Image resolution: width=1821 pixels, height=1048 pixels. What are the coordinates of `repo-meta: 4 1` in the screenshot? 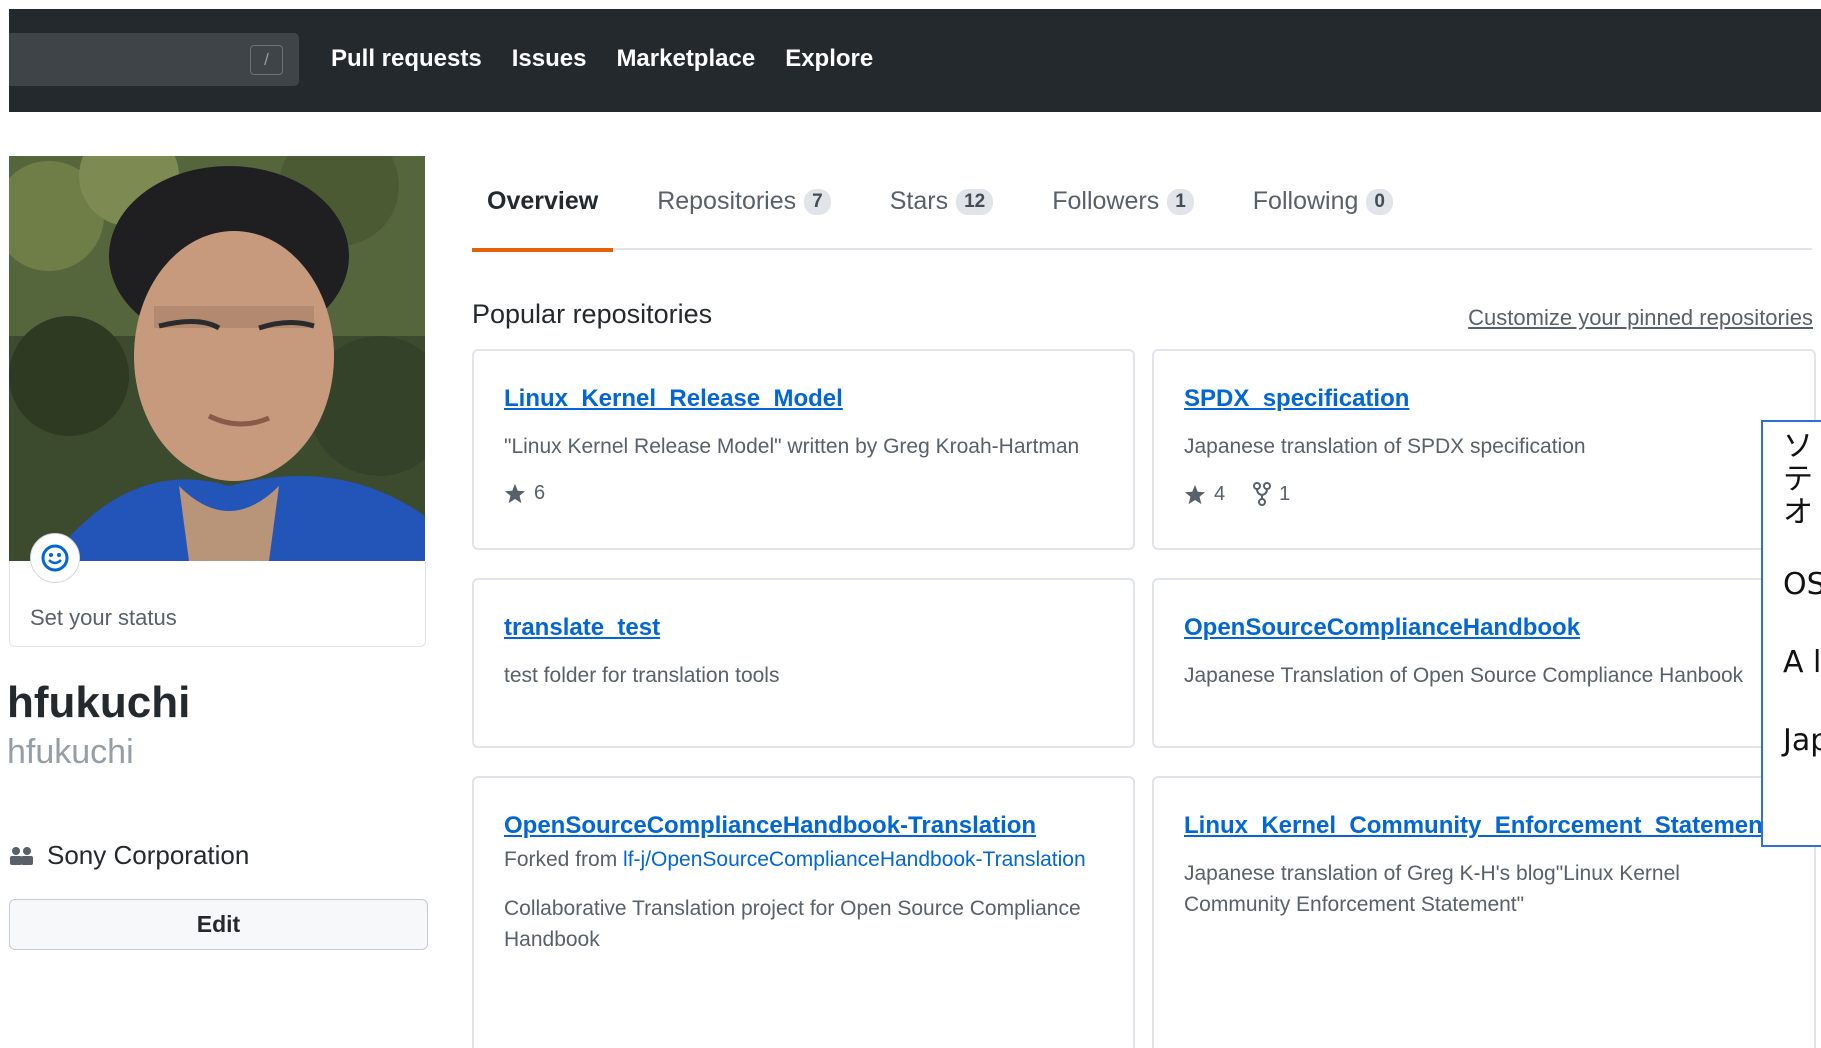 It's located at (1485, 494).